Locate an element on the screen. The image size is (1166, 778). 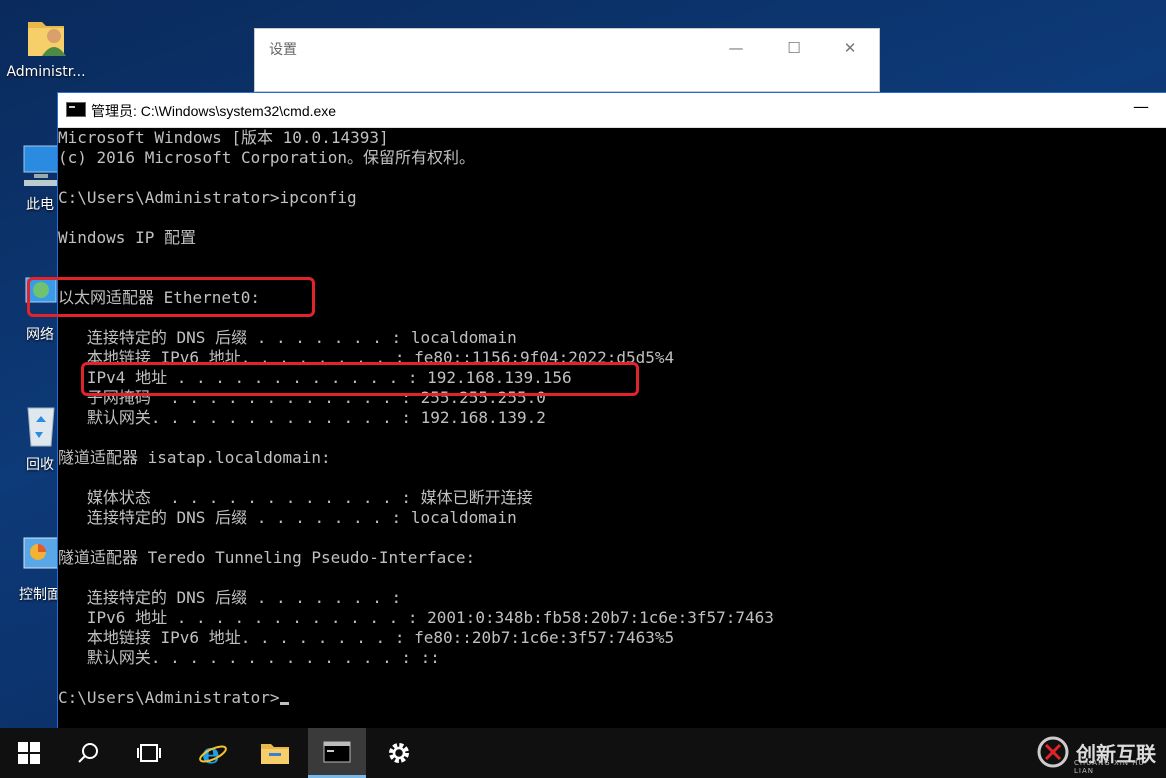
taskbar-cmd is located at coordinates (337, 753).